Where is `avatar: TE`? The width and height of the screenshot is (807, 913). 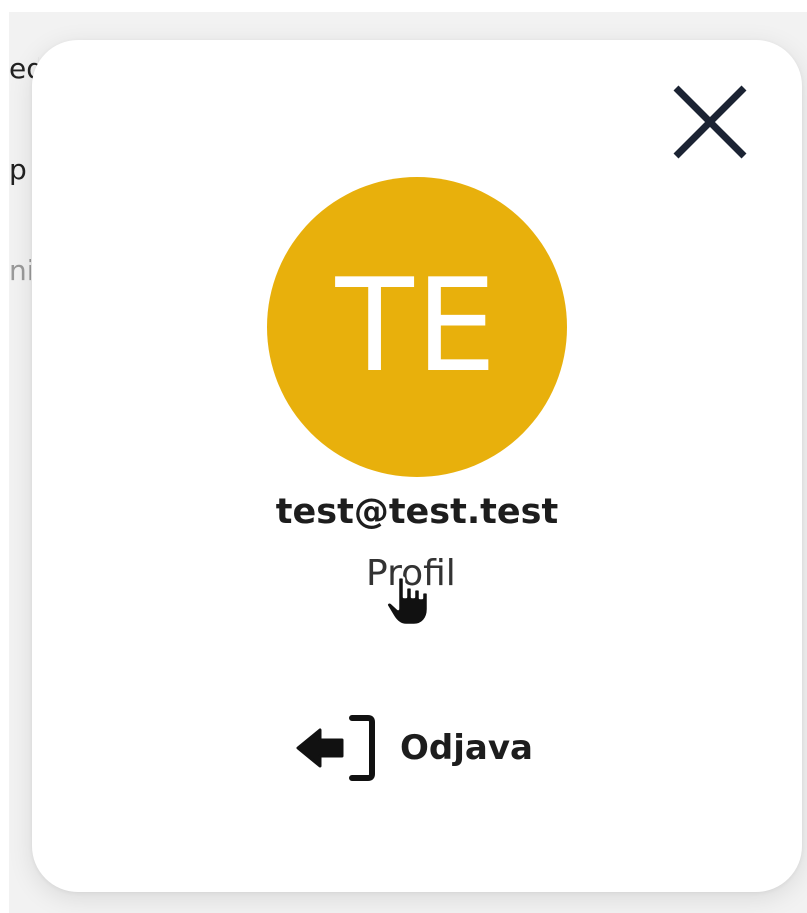 avatar: TE is located at coordinates (417, 327).